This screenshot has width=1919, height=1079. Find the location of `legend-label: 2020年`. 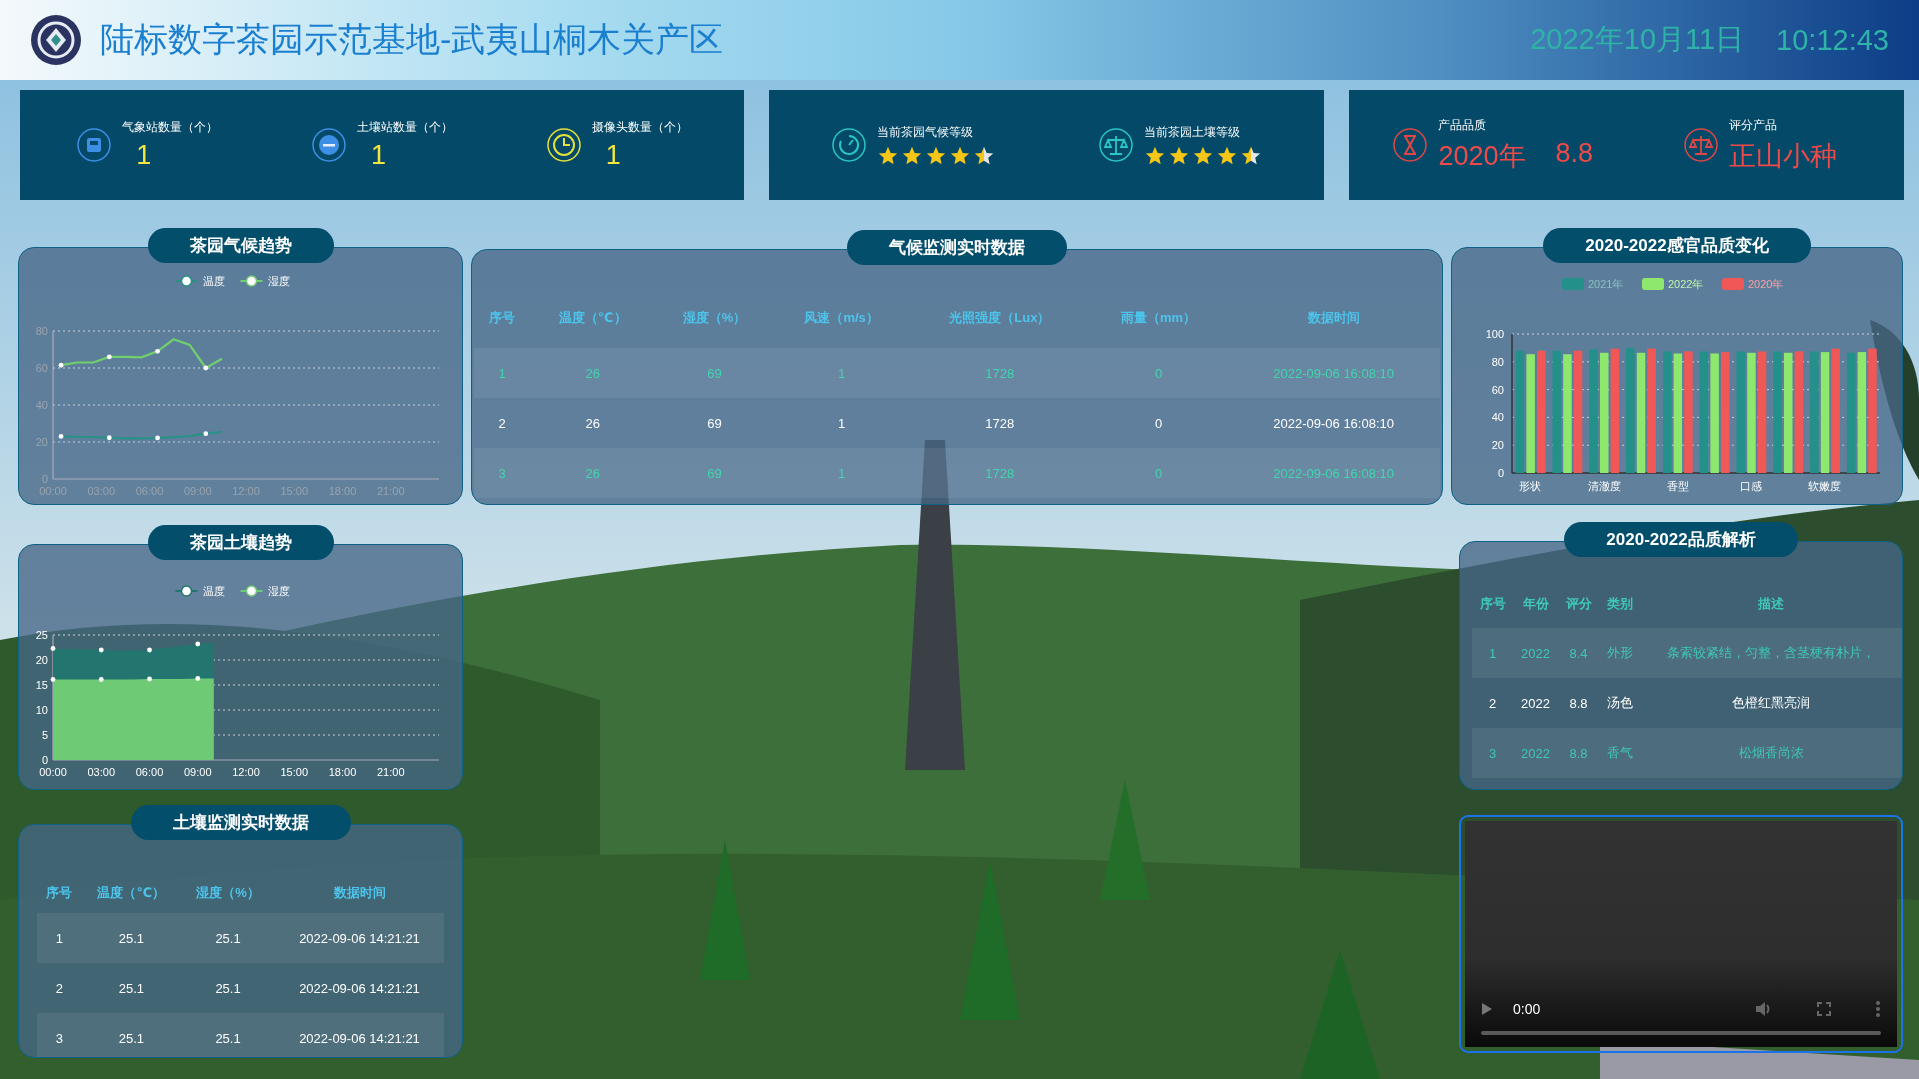

legend-label: 2020年 is located at coordinates (1766, 284).